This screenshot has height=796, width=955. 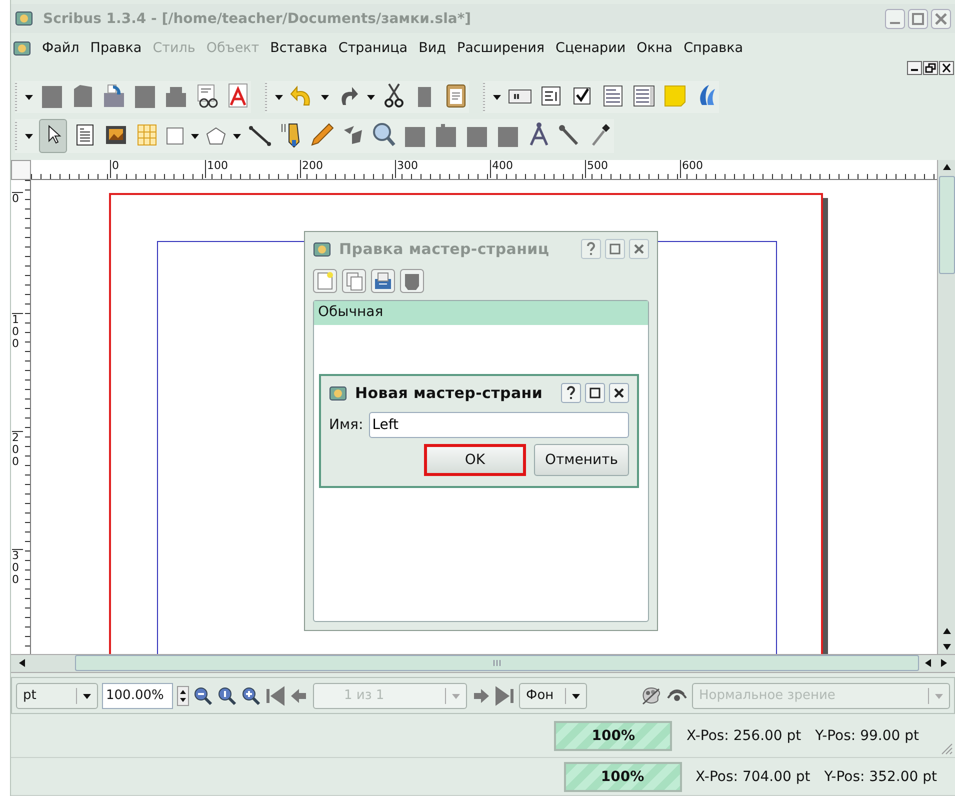 I want to click on zoom-in-icon, so click(x=251, y=696).